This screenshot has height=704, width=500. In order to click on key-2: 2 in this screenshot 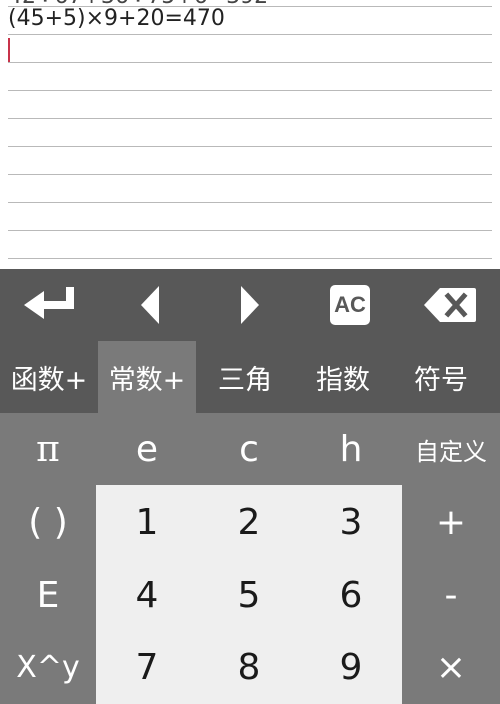, I will do `click(249, 522)`.